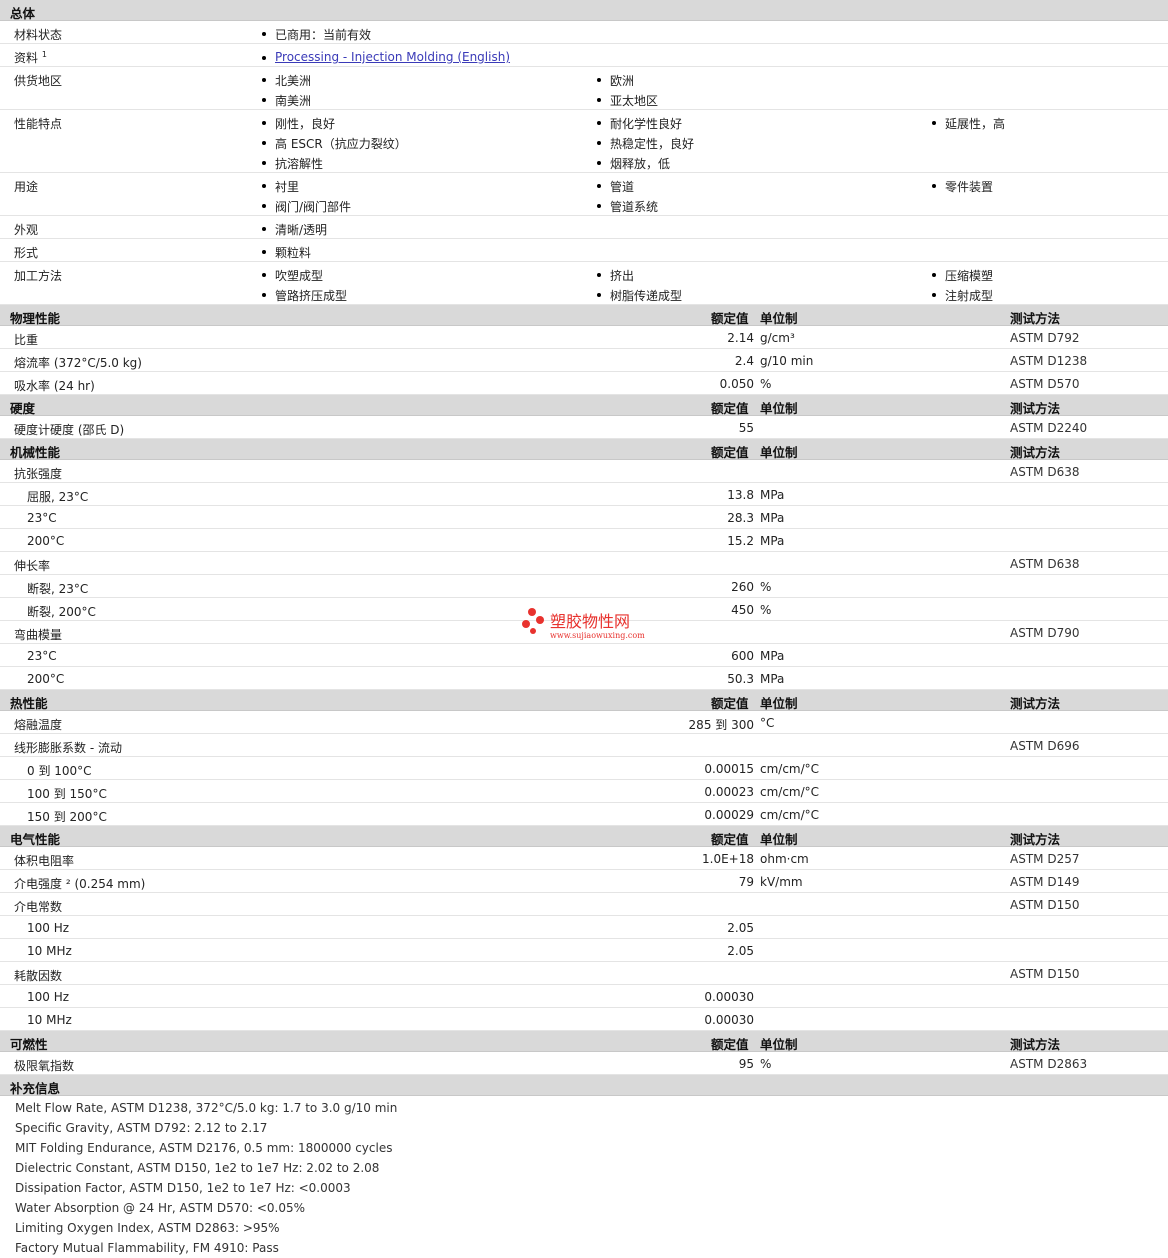 The width and height of the screenshot is (1168, 1258). I want to click on property-row: 熔融温度 285 到 300 °C, so click(584, 722).